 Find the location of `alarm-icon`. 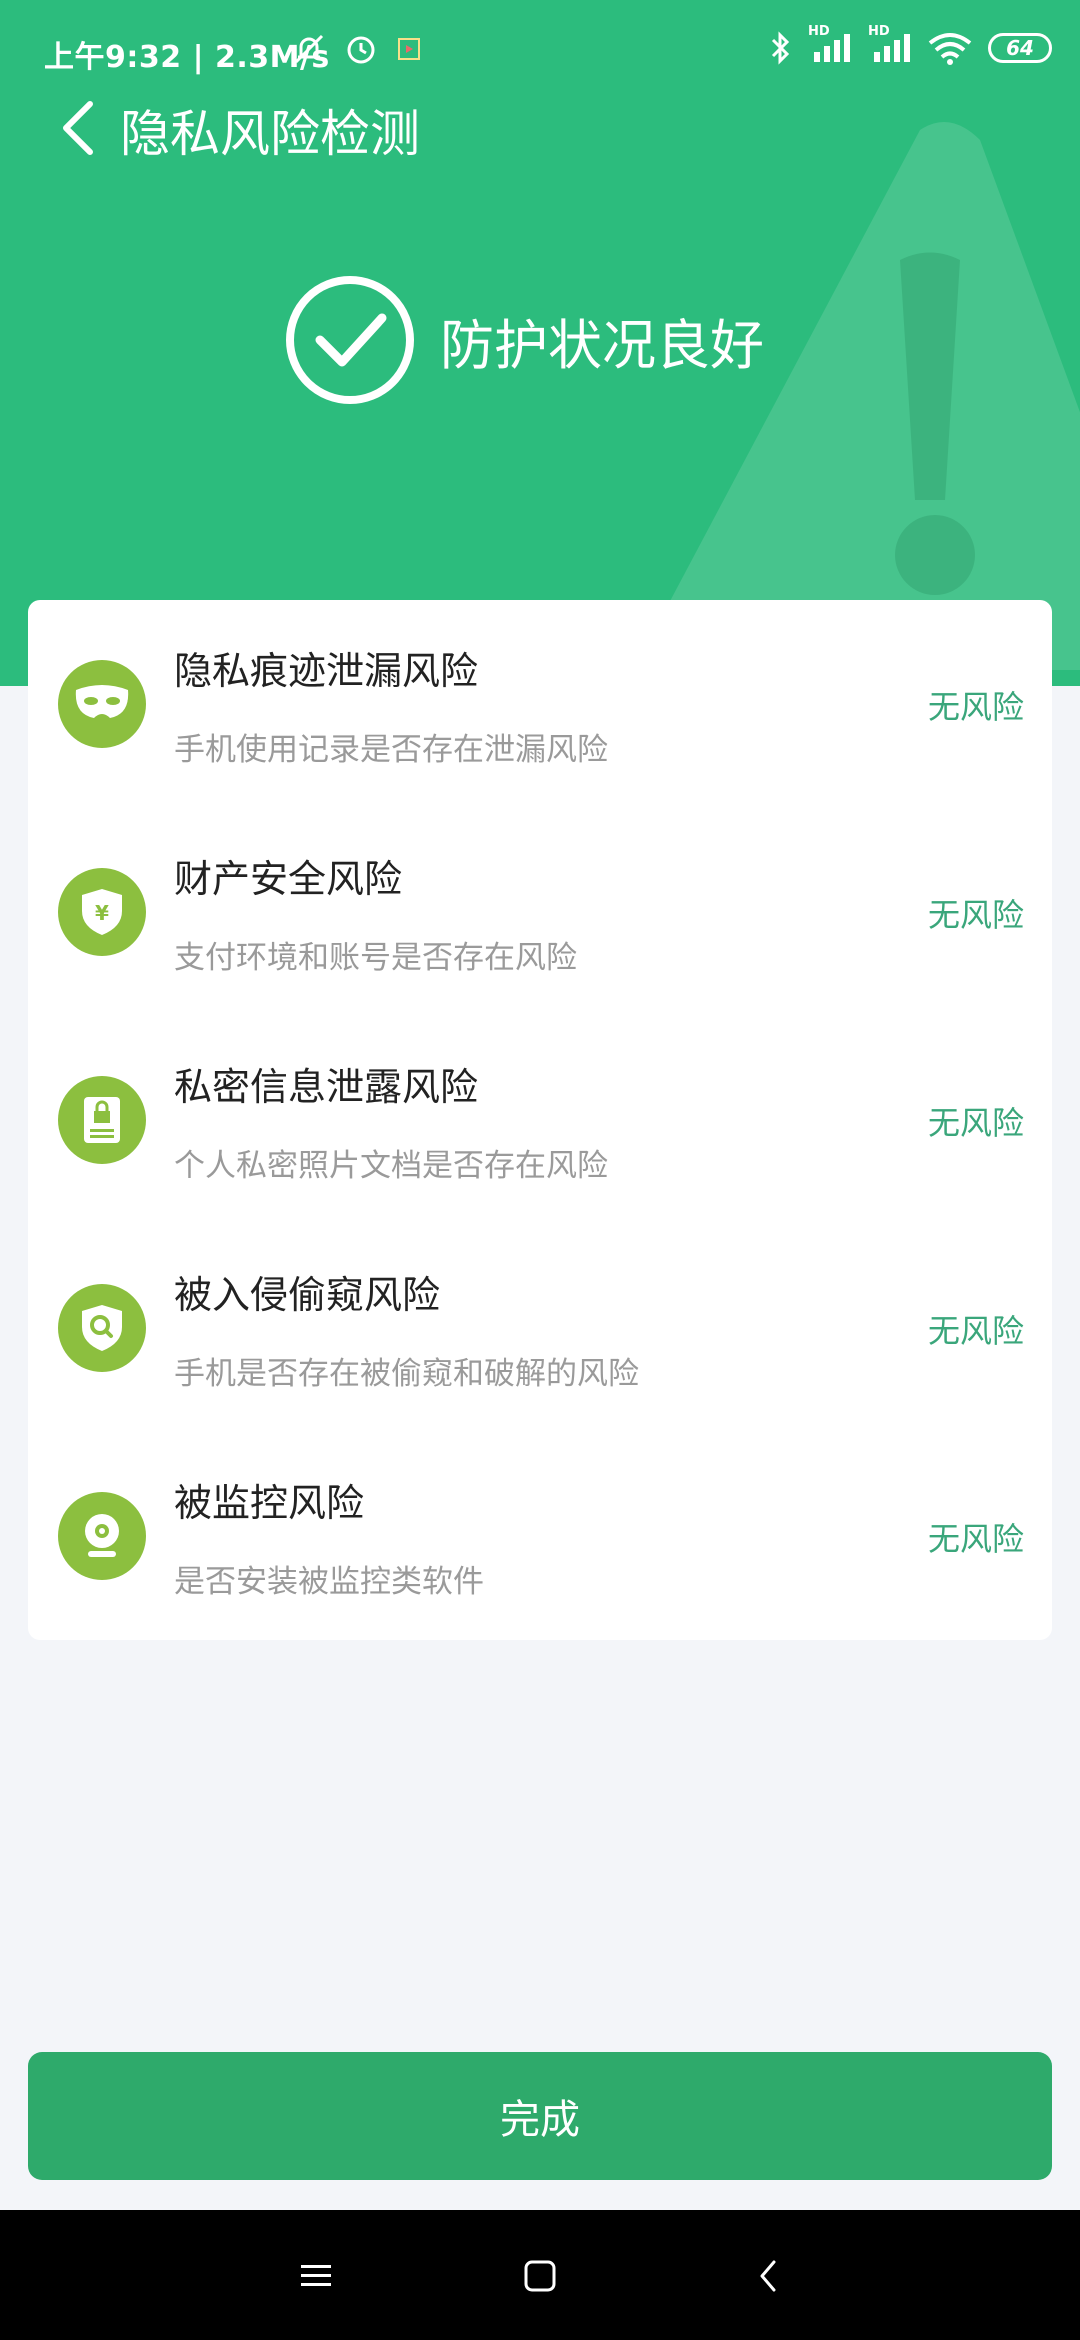

alarm-icon is located at coordinates (361, 50).